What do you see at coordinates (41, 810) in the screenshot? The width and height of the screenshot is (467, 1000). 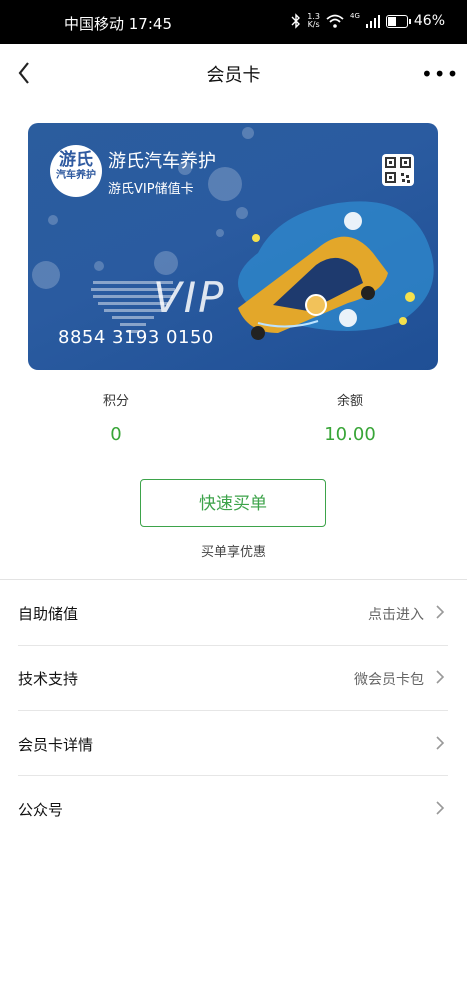 I see `menu-item-label: 公众号` at bounding box center [41, 810].